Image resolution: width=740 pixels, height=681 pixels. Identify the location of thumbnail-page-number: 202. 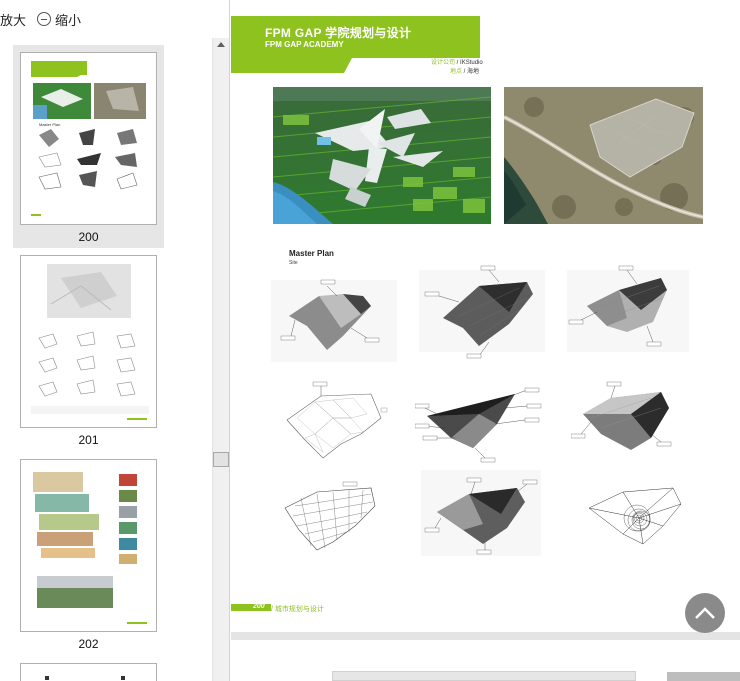
(88, 644).